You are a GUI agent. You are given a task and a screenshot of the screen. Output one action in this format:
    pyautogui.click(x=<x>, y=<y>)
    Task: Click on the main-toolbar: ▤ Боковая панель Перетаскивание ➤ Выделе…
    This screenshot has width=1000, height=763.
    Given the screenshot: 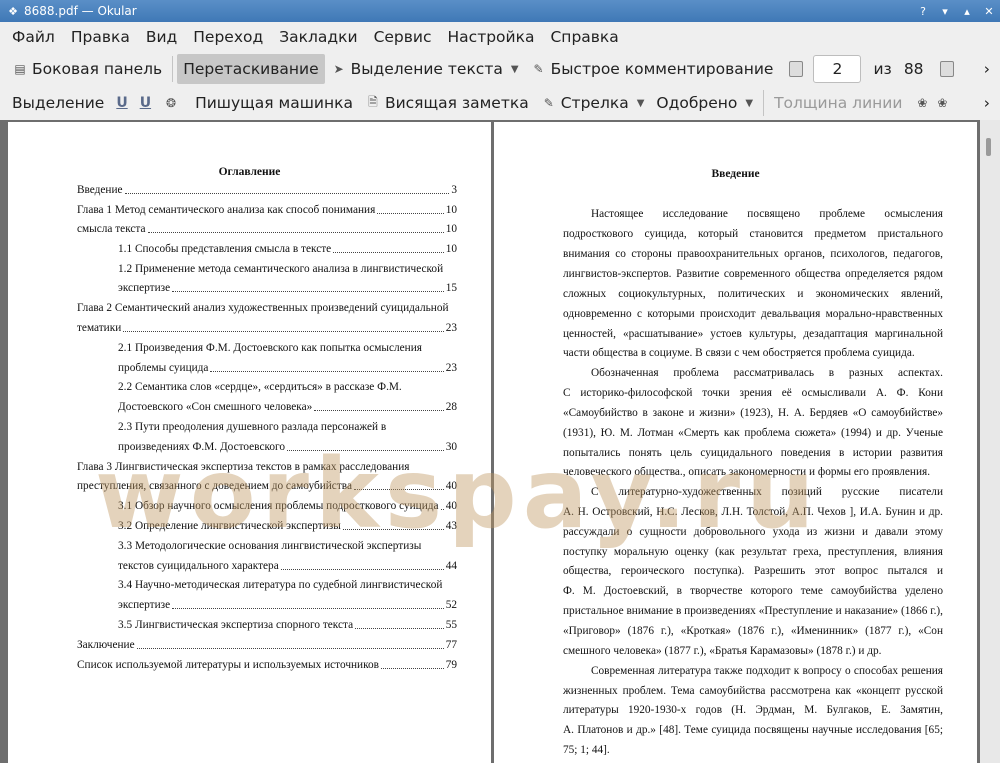 What is the action you would take?
    pyautogui.click(x=500, y=69)
    